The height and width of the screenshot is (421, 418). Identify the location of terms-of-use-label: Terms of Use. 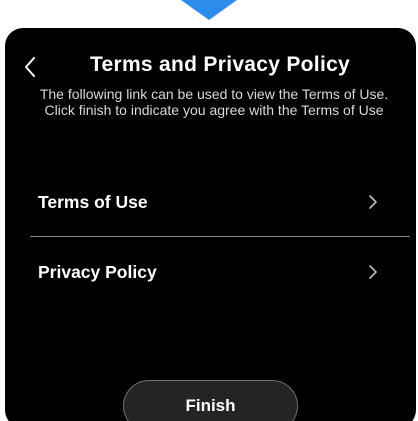
(93, 202).